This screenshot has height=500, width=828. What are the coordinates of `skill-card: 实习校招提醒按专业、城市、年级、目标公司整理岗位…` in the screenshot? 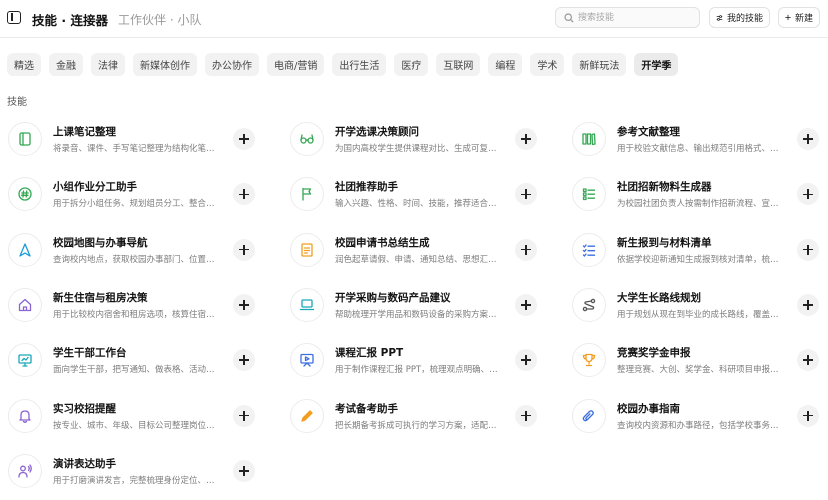 It's located at (137, 417).